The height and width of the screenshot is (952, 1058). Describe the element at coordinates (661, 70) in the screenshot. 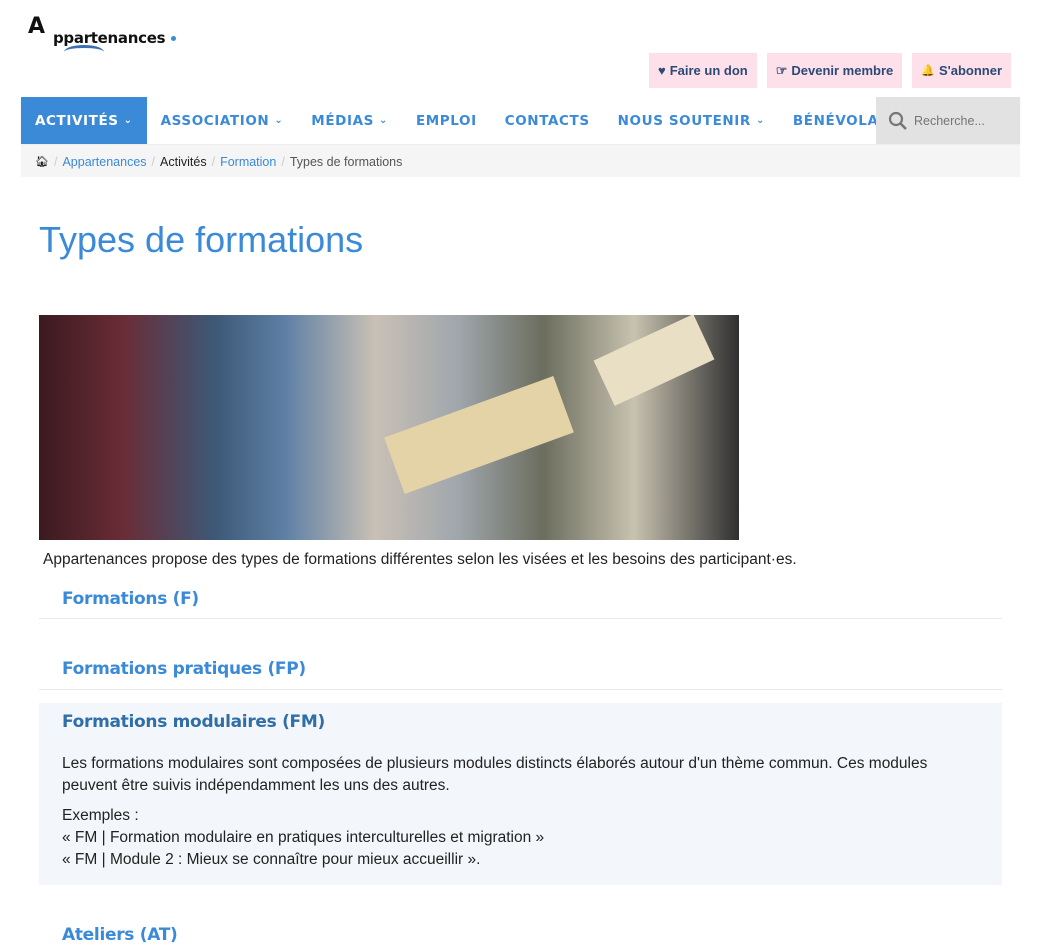

I see `heart-icon: ♥` at that location.